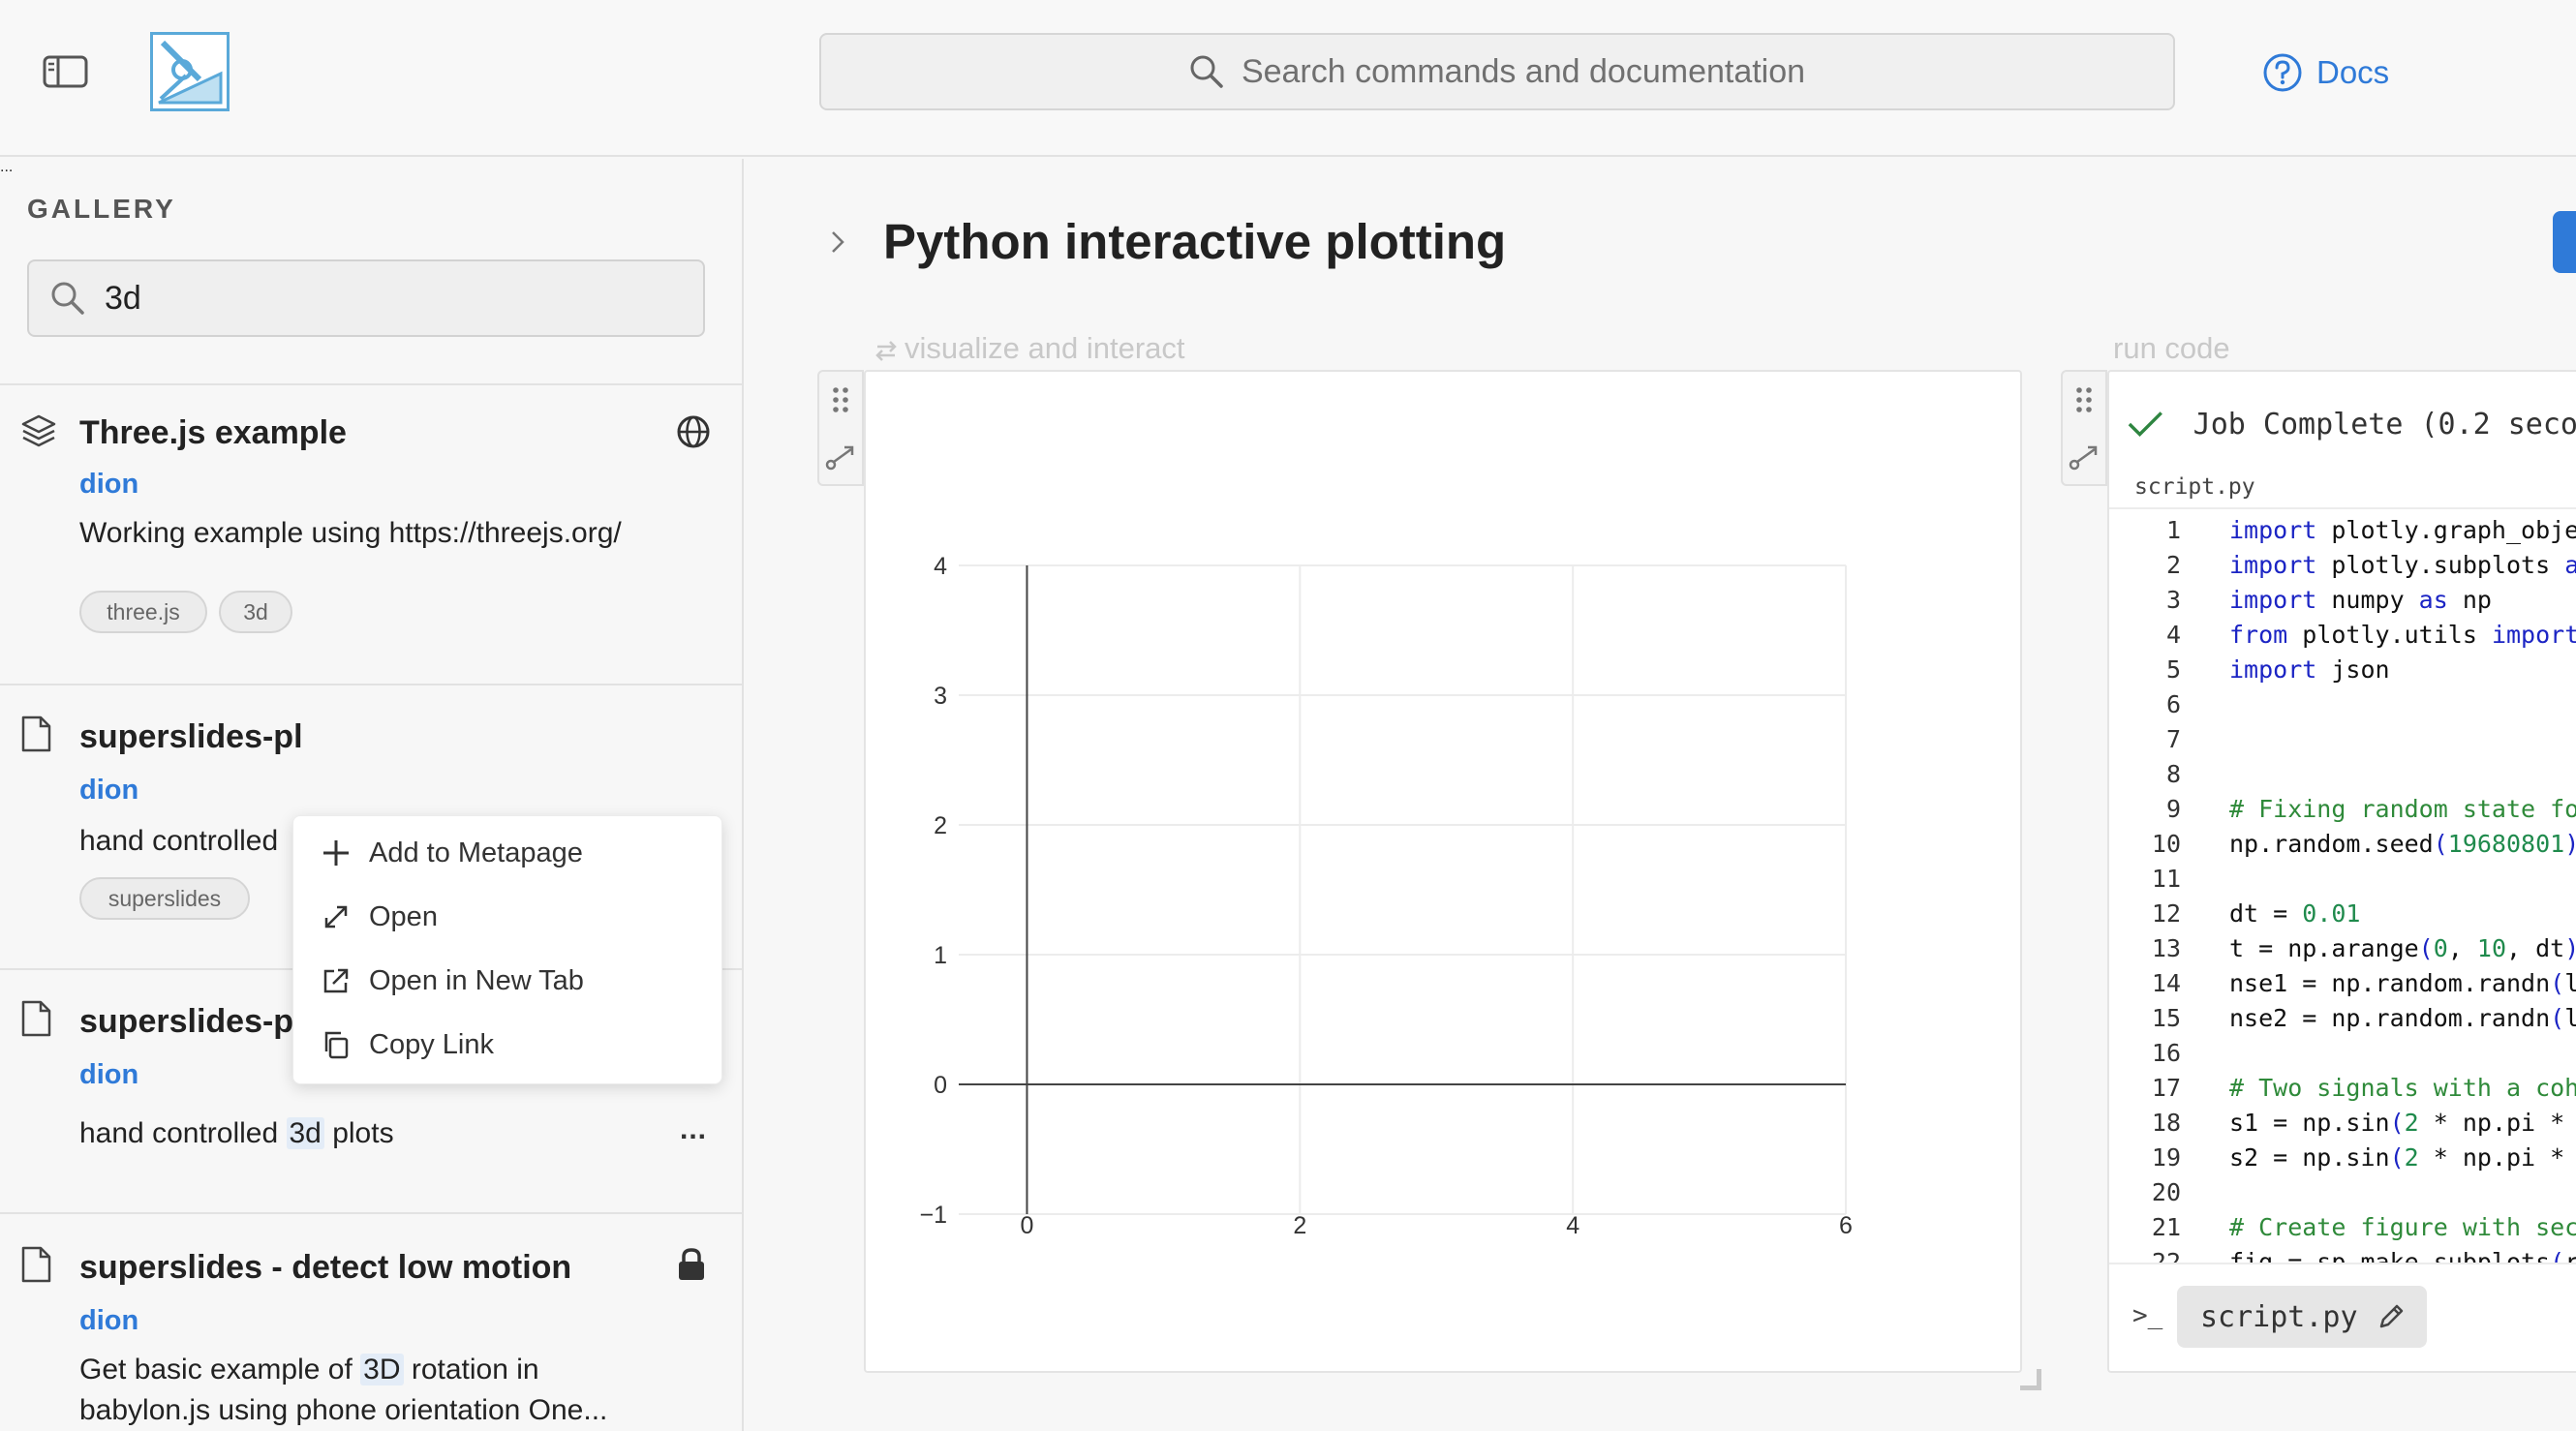  What do you see at coordinates (2295, 914) in the screenshot?
I see `code-text: dt = 0.01` at bounding box center [2295, 914].